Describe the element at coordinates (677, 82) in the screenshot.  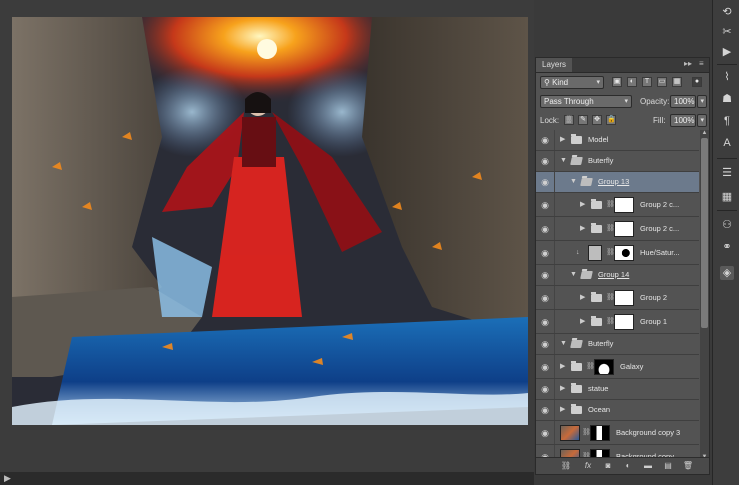
I see `smart-object-filter-icon: ▦` at that location.